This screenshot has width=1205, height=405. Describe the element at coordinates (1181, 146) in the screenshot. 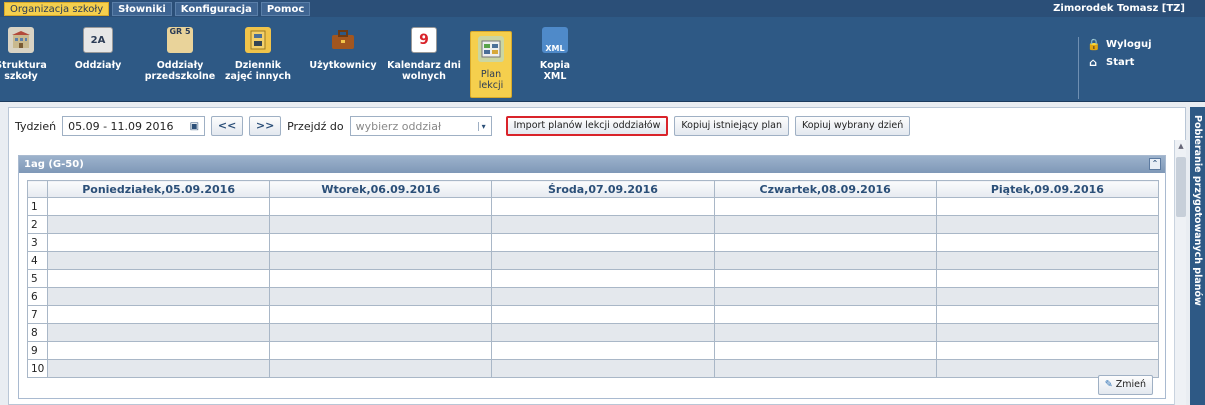

I see `scroll-up-icon: ▲` at that location.